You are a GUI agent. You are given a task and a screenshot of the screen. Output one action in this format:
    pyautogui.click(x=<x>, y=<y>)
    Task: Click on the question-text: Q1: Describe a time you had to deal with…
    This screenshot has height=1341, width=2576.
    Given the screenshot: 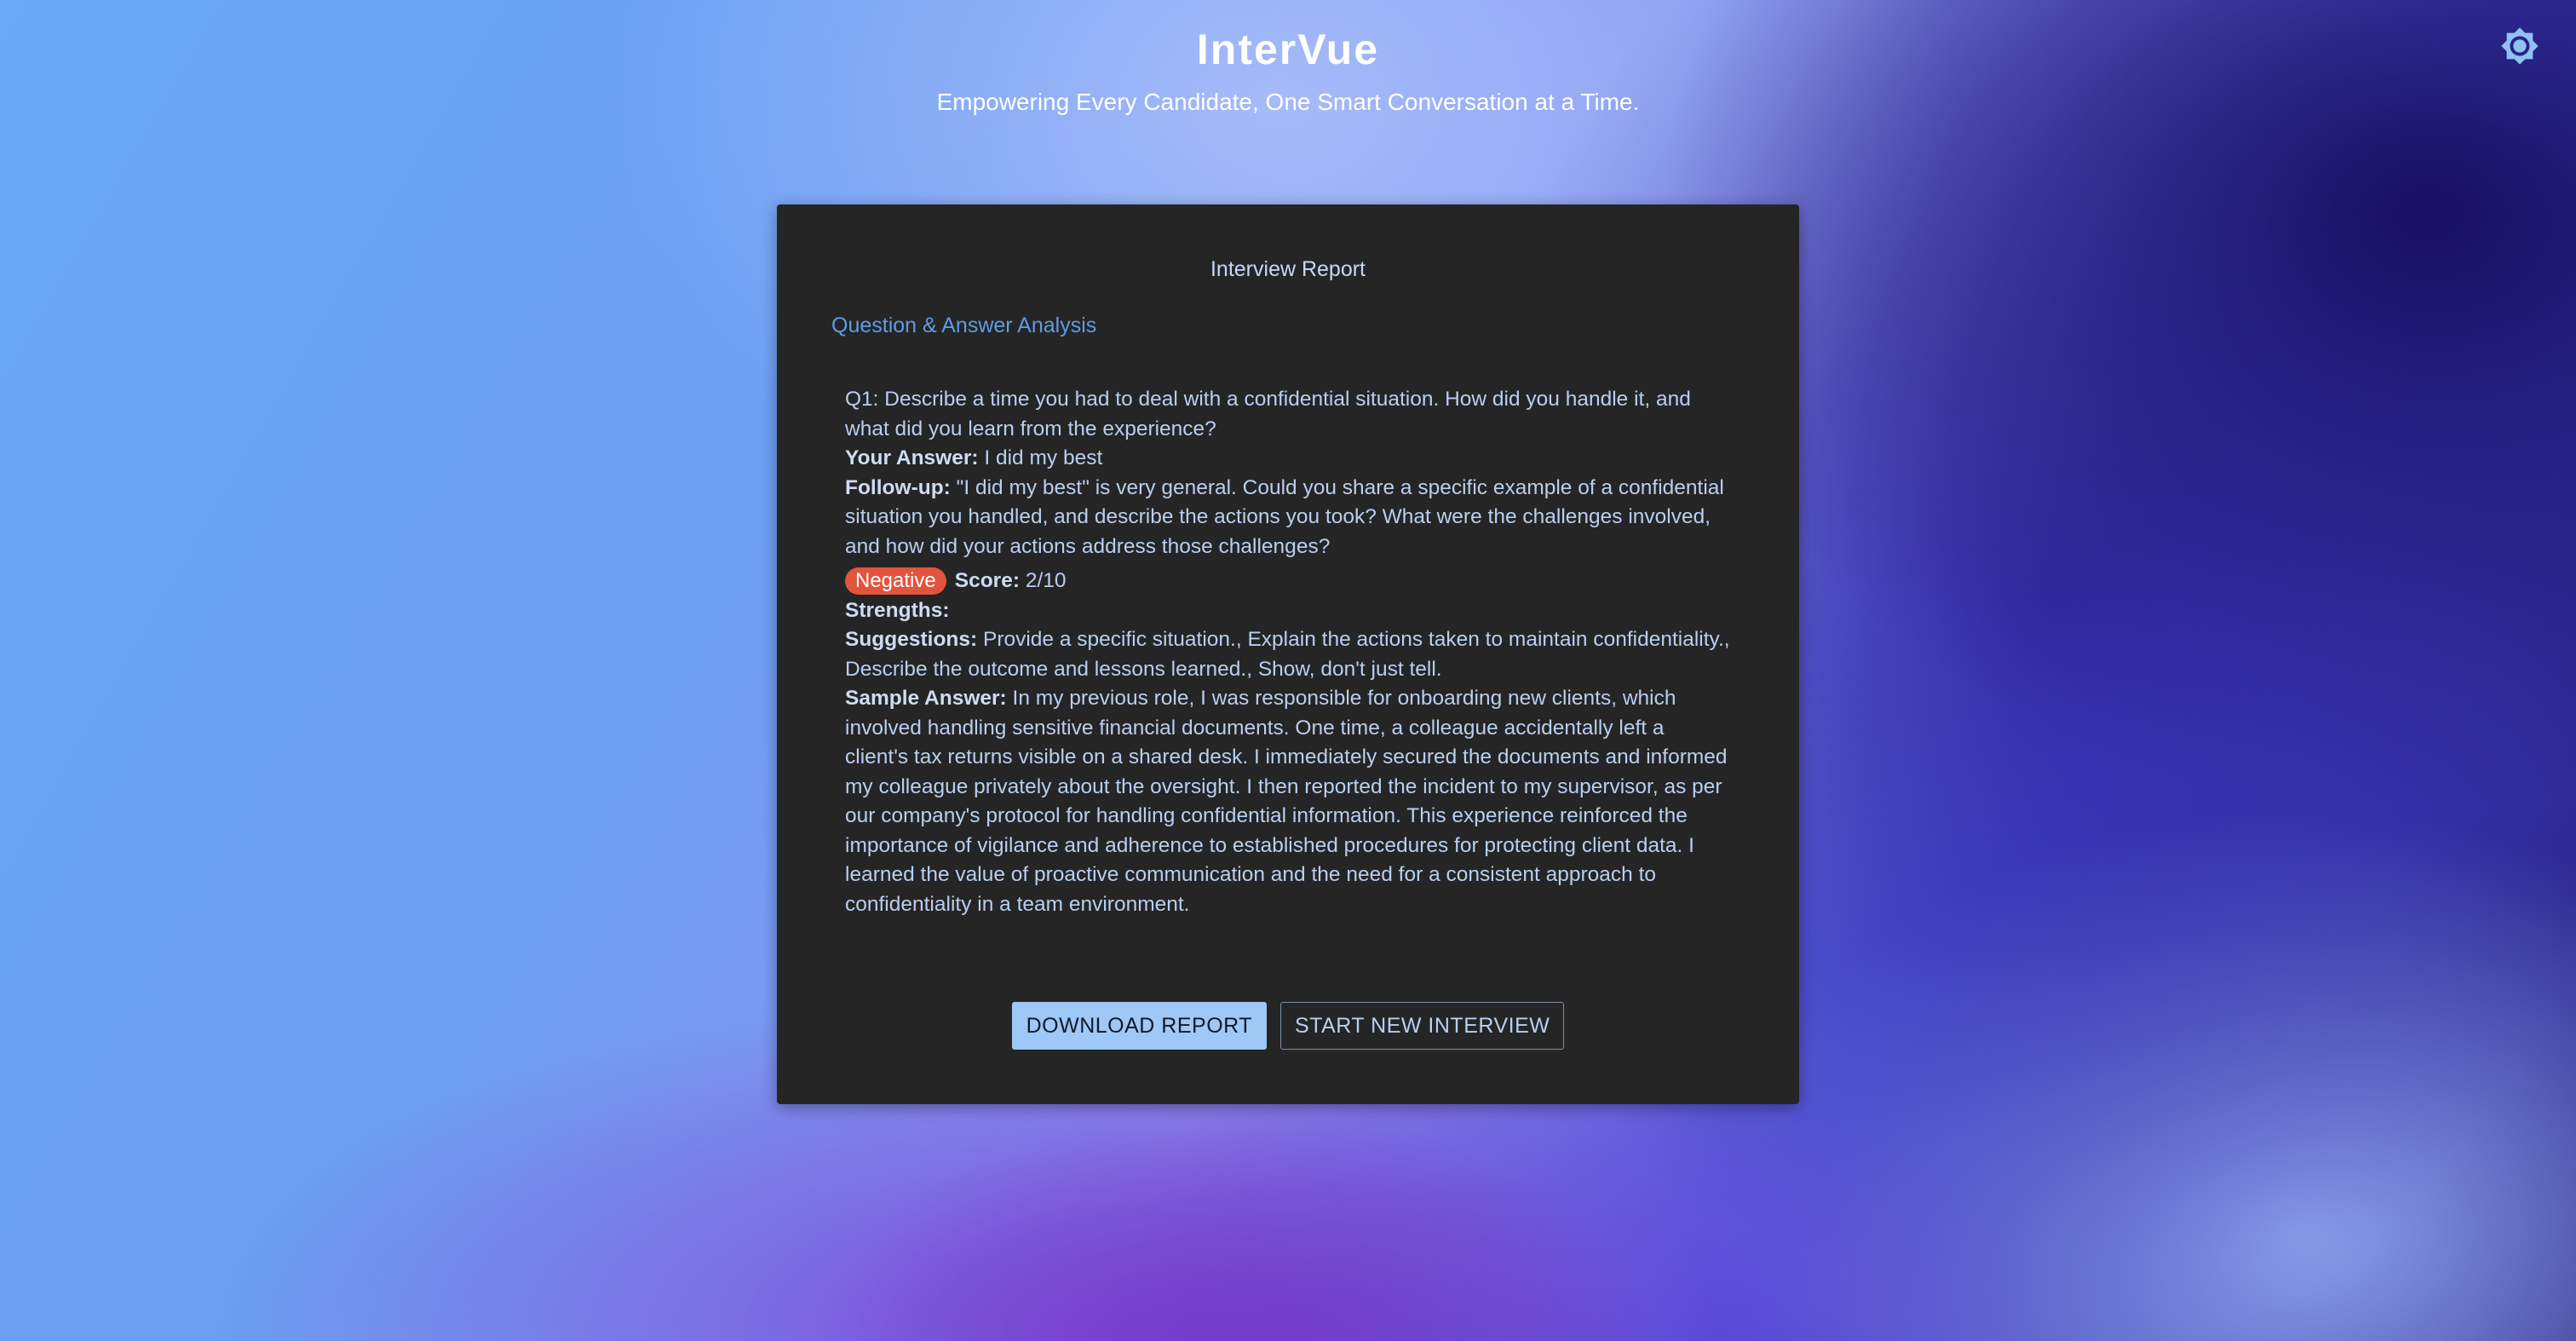 What is the action you would take?
    pyautogui.click(x=1268, y=414)
    